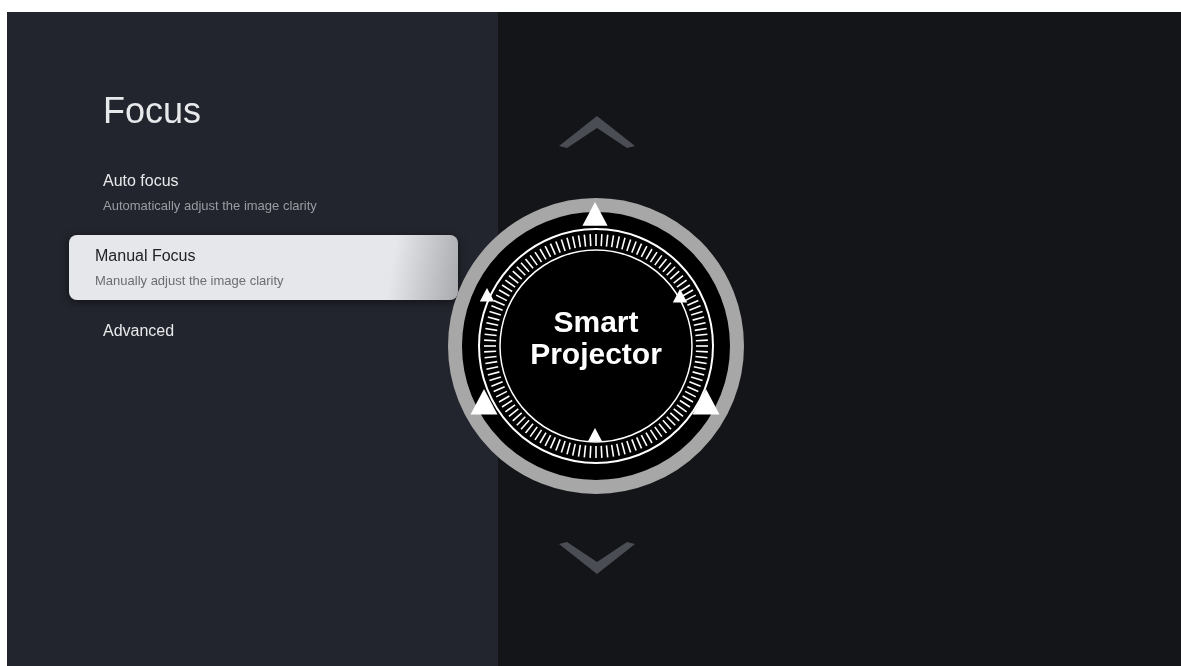  I want to click on menu-item: Manual Focus Manually adjust the image clarity, so click(263, 267).